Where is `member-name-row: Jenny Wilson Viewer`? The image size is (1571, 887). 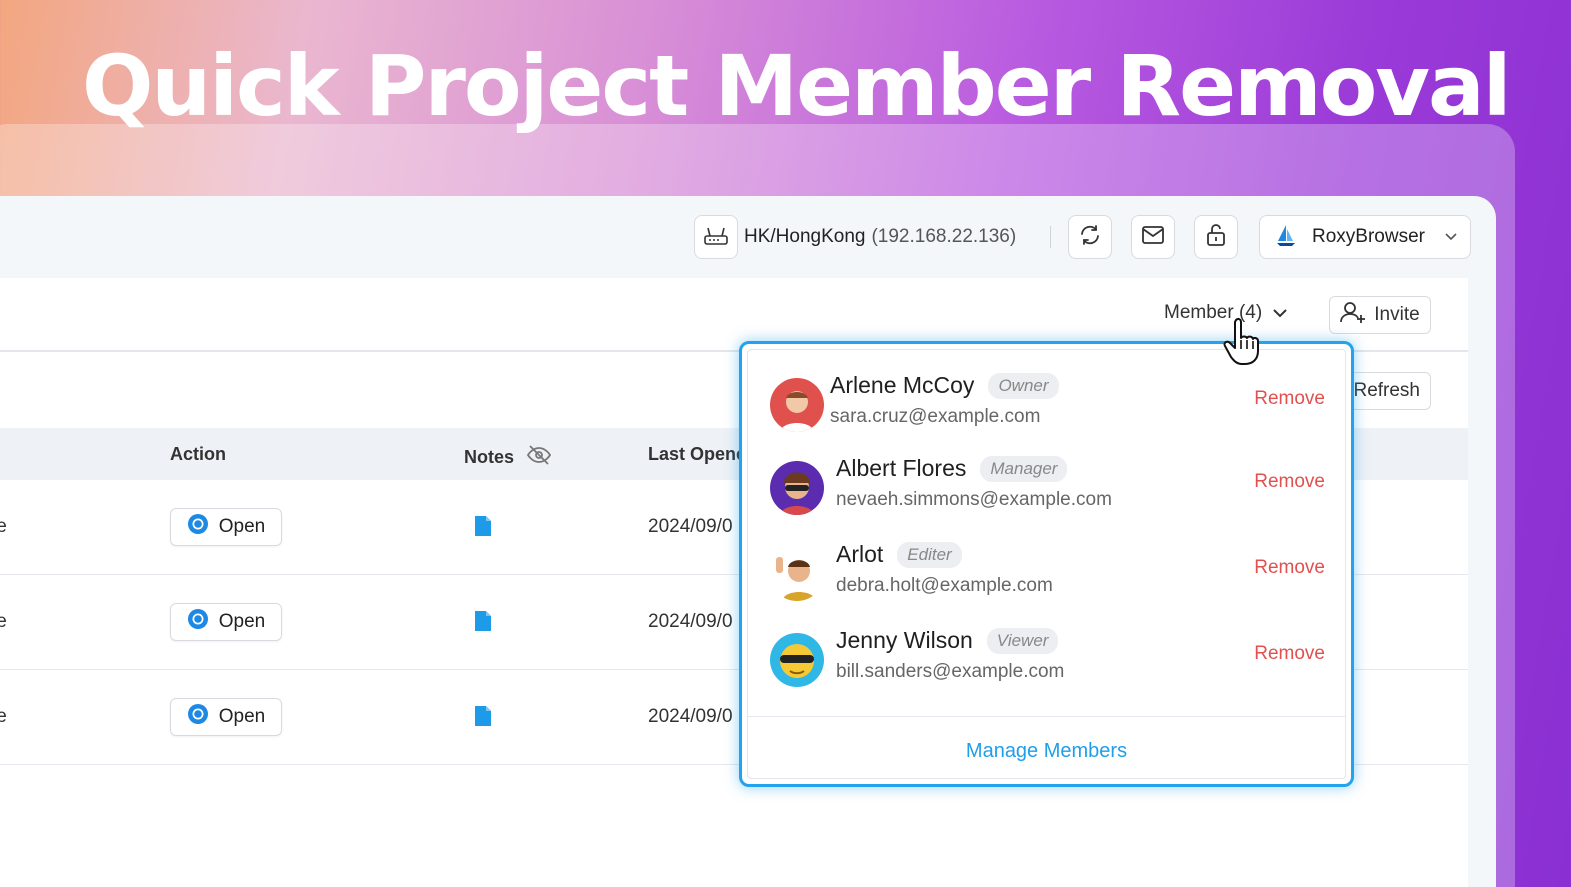 member-name-row: Jenny Wilson Viewer is located at coordinates (947, 640).